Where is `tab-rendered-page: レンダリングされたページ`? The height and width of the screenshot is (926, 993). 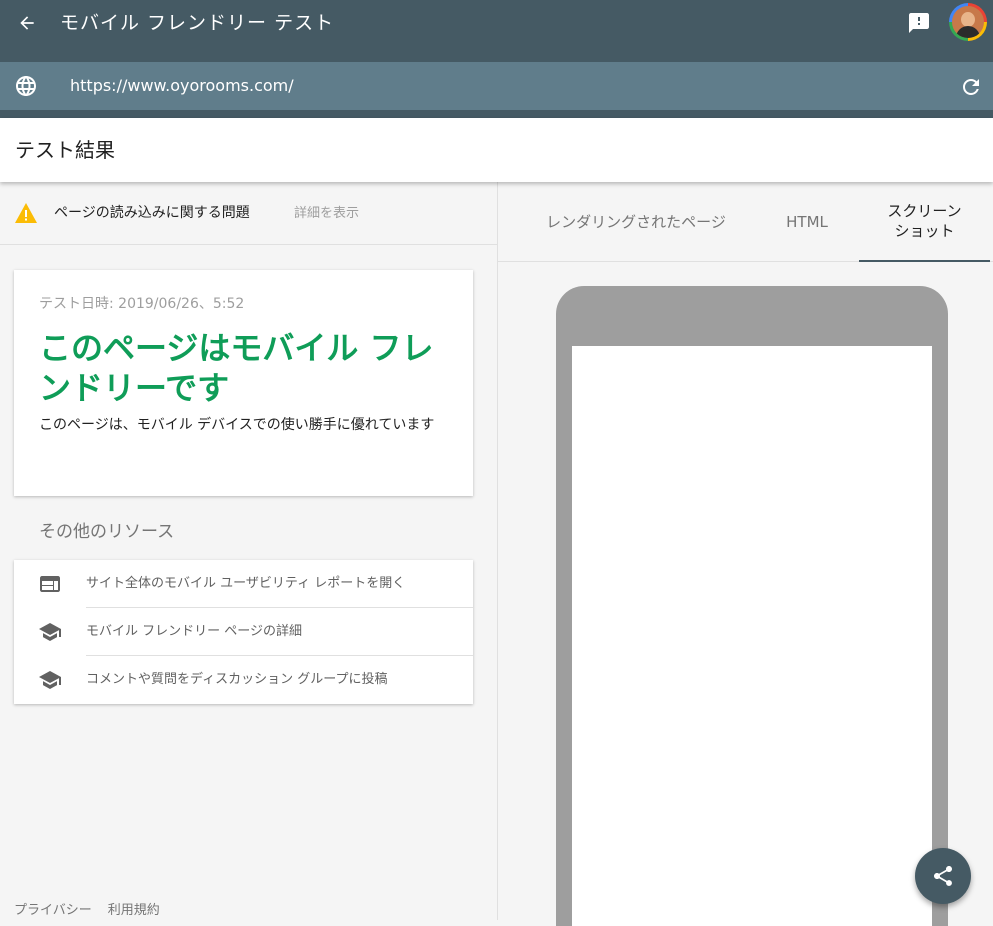
tab-rendered-page: レンダリングされたページ is located at coordinates (636, 222).